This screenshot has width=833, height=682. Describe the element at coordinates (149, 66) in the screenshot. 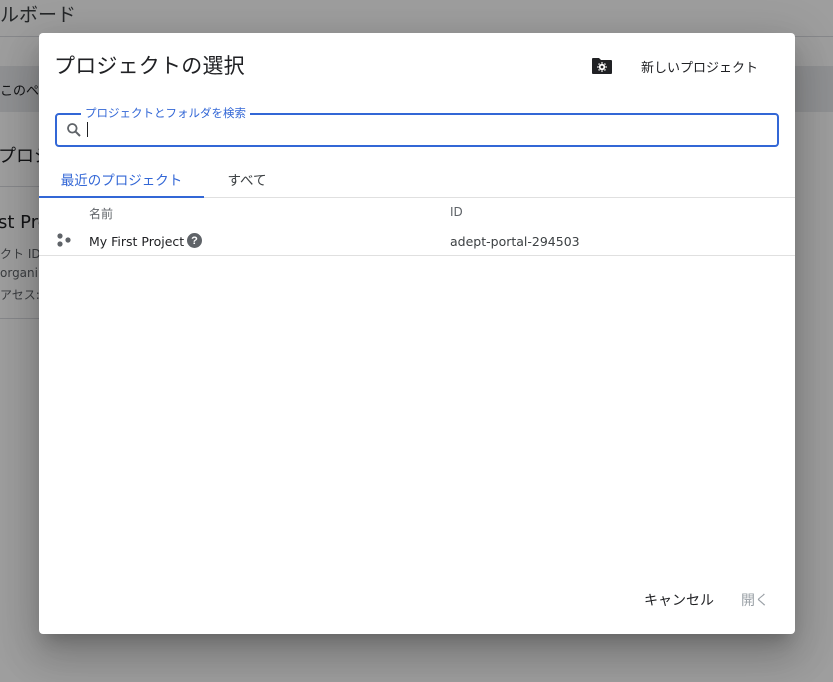

I see `dialog-title: プロジェクトの選択` at that location.